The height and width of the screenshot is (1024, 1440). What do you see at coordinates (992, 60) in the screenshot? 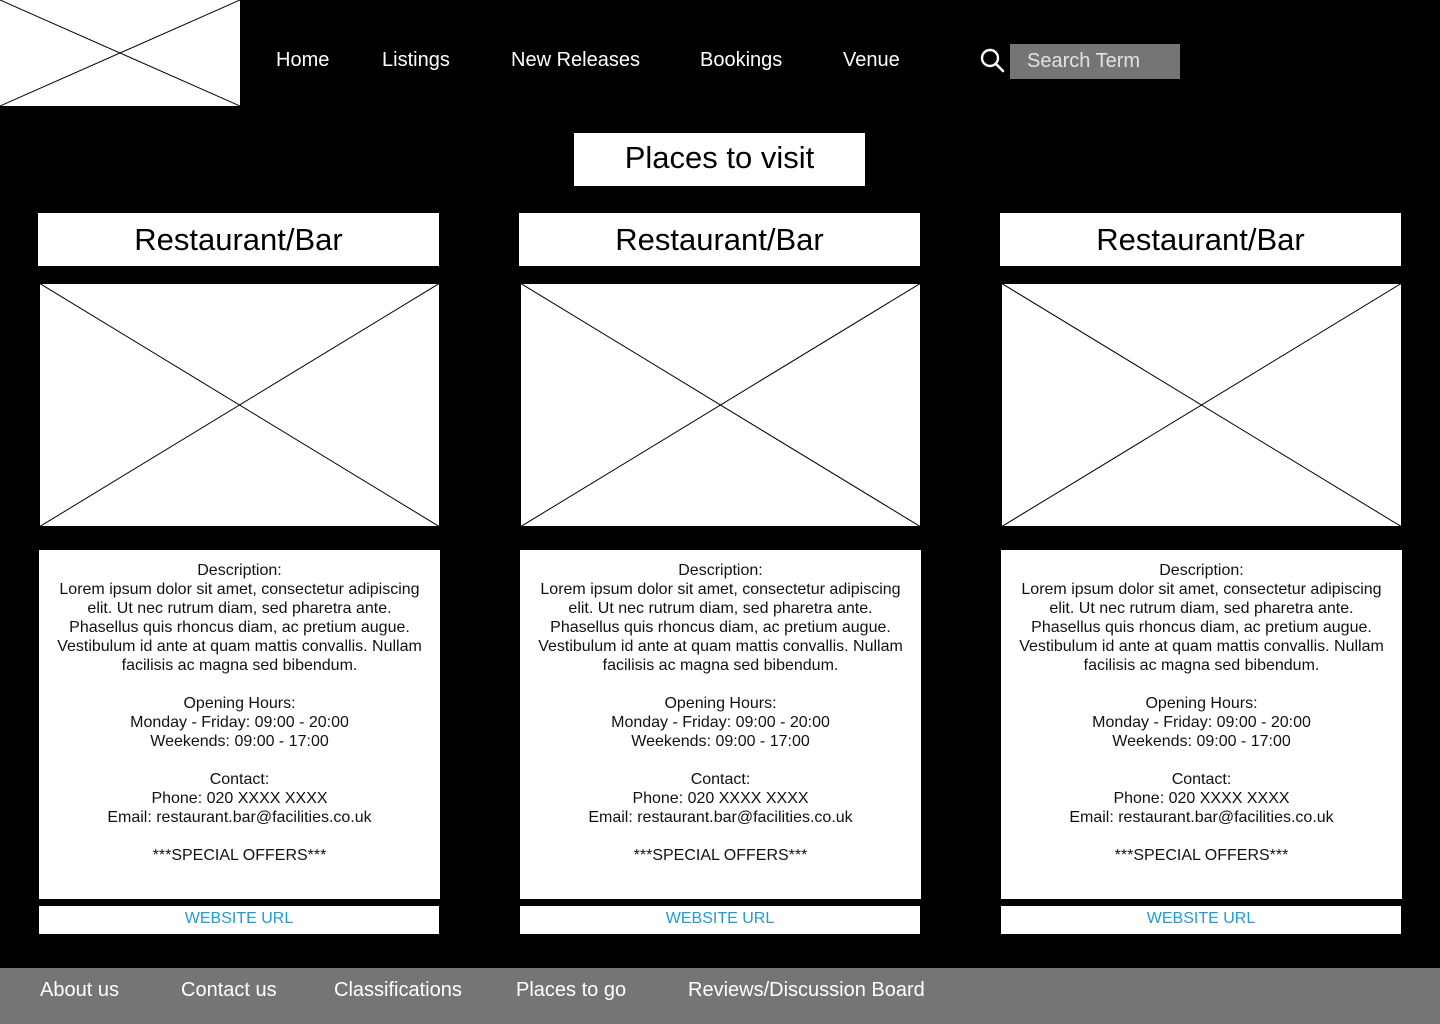
I see `search-icon` at bounding box center [992, 60].